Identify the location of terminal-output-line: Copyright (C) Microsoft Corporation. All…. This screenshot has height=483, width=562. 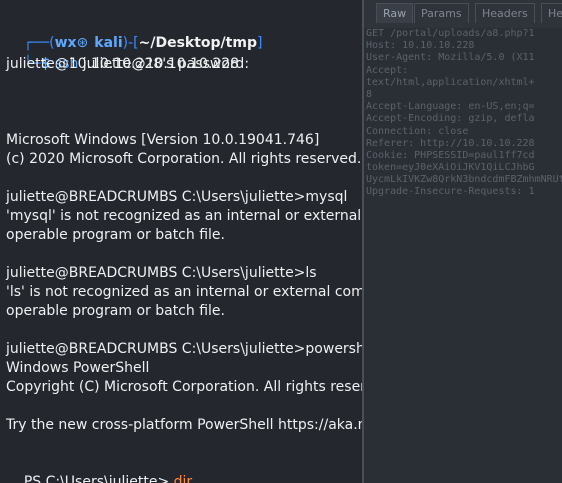
(184, 387).